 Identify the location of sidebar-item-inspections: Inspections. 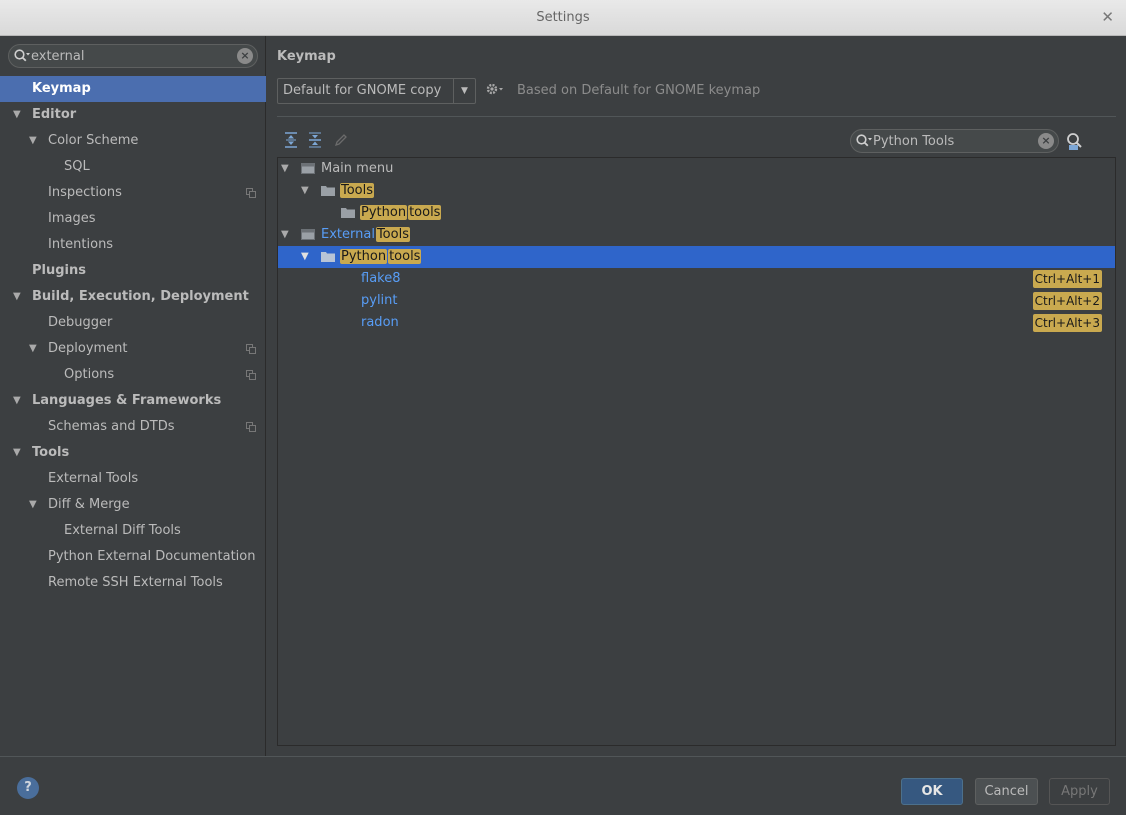
(133, 193).